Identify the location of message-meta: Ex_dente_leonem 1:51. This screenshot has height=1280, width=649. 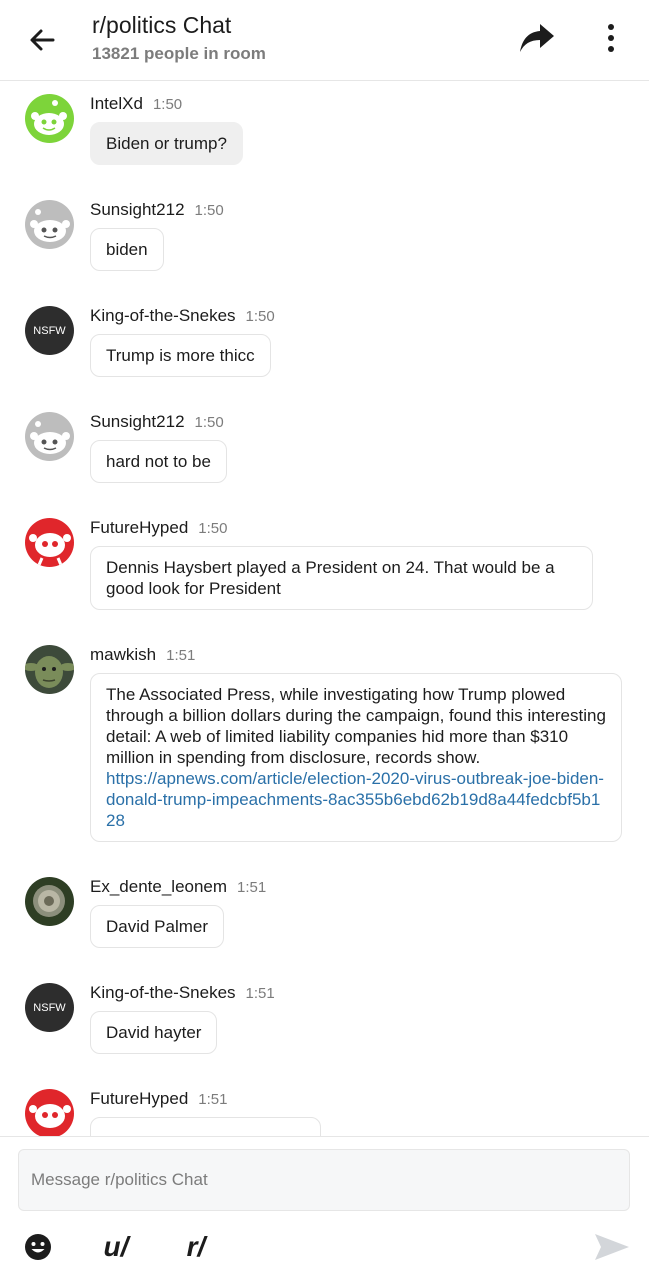
(178, 887).